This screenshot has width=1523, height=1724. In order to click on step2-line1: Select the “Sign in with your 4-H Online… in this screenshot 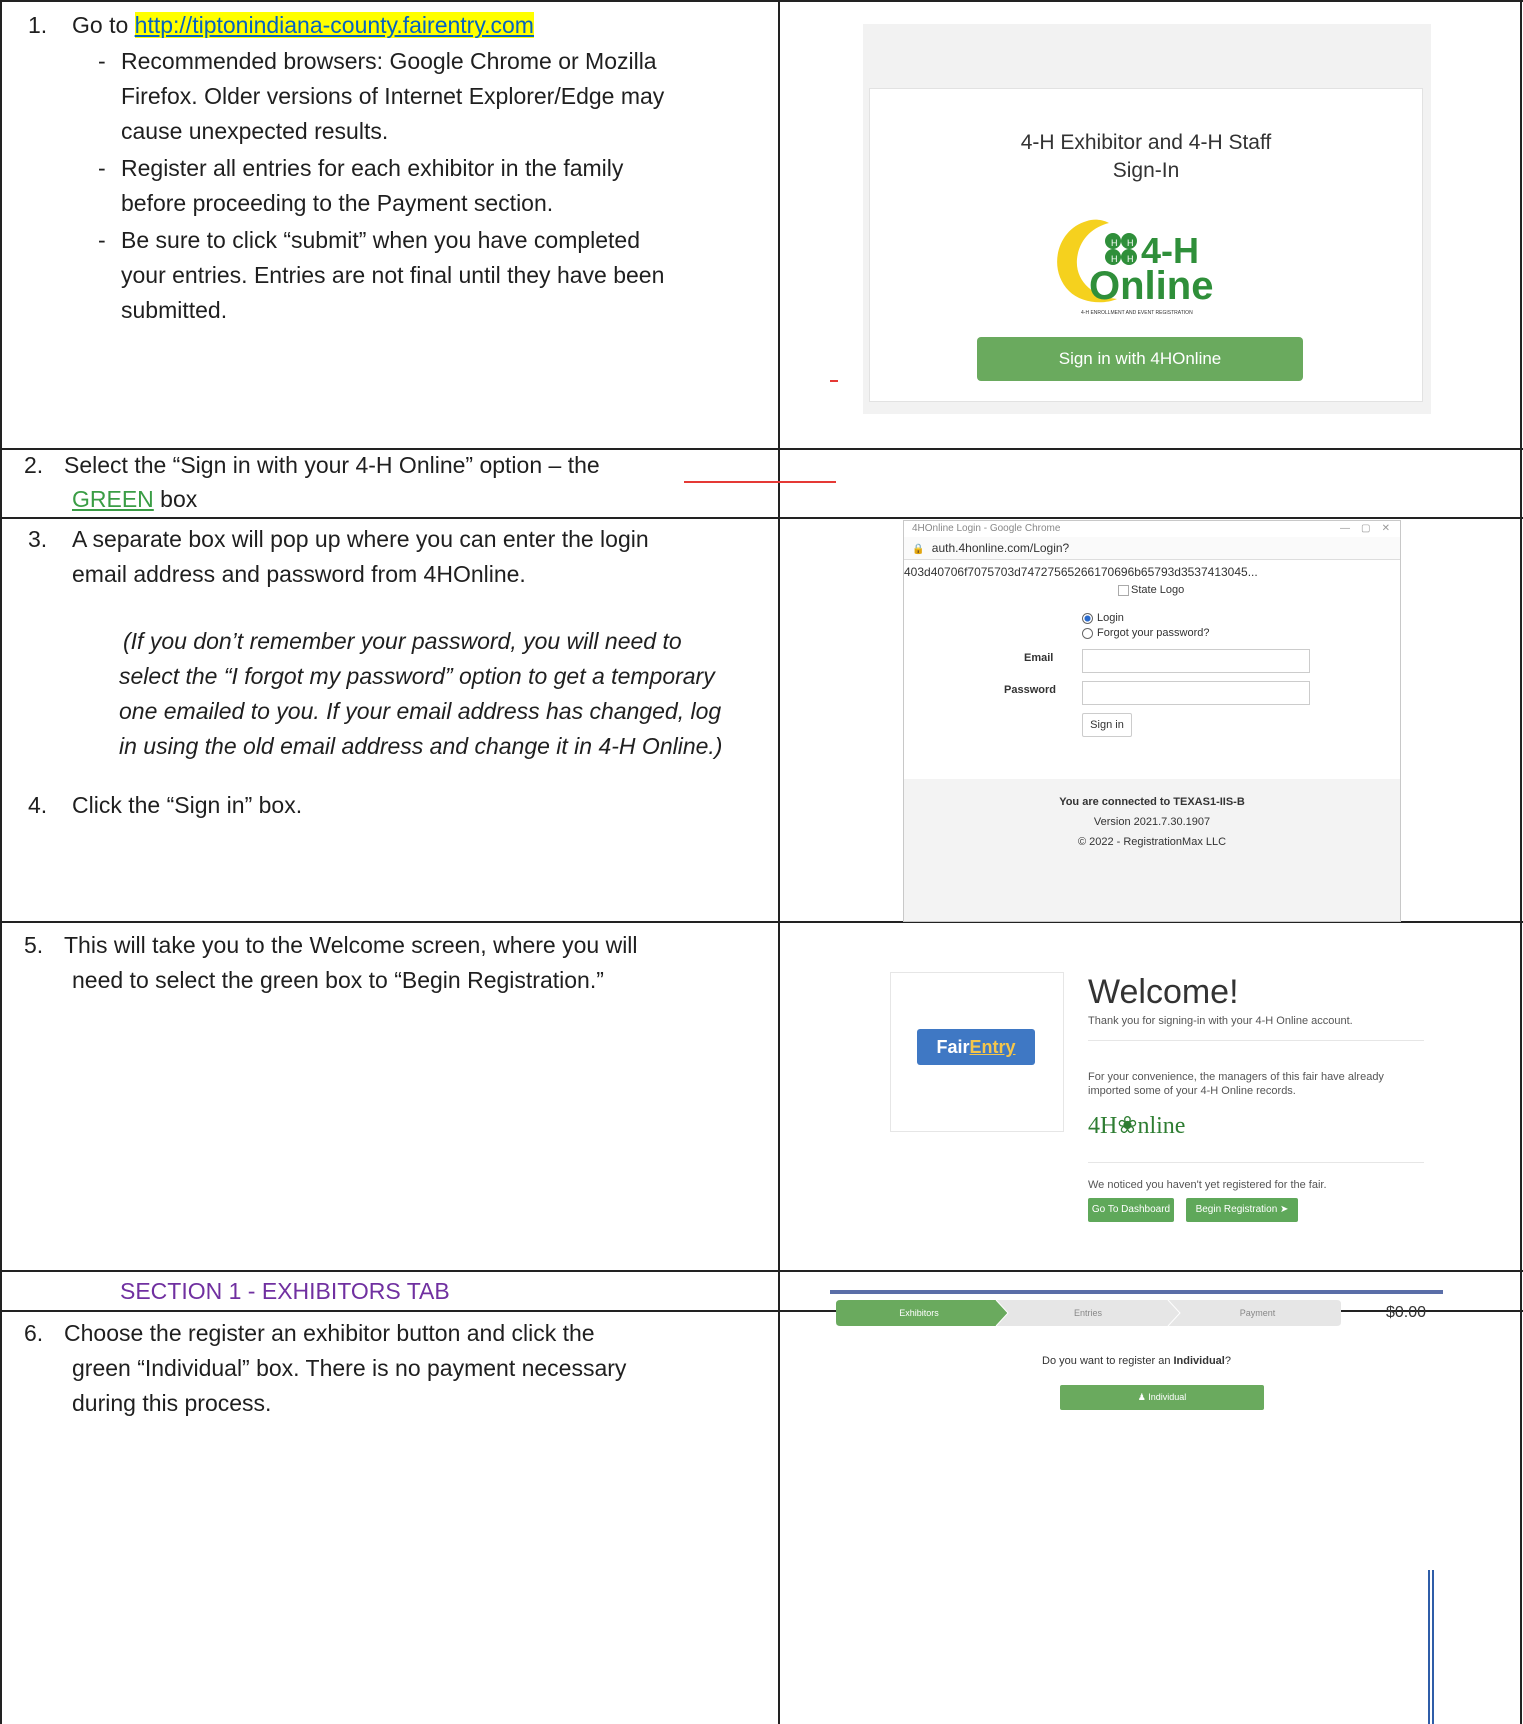, I will do `click(332, 465)`.